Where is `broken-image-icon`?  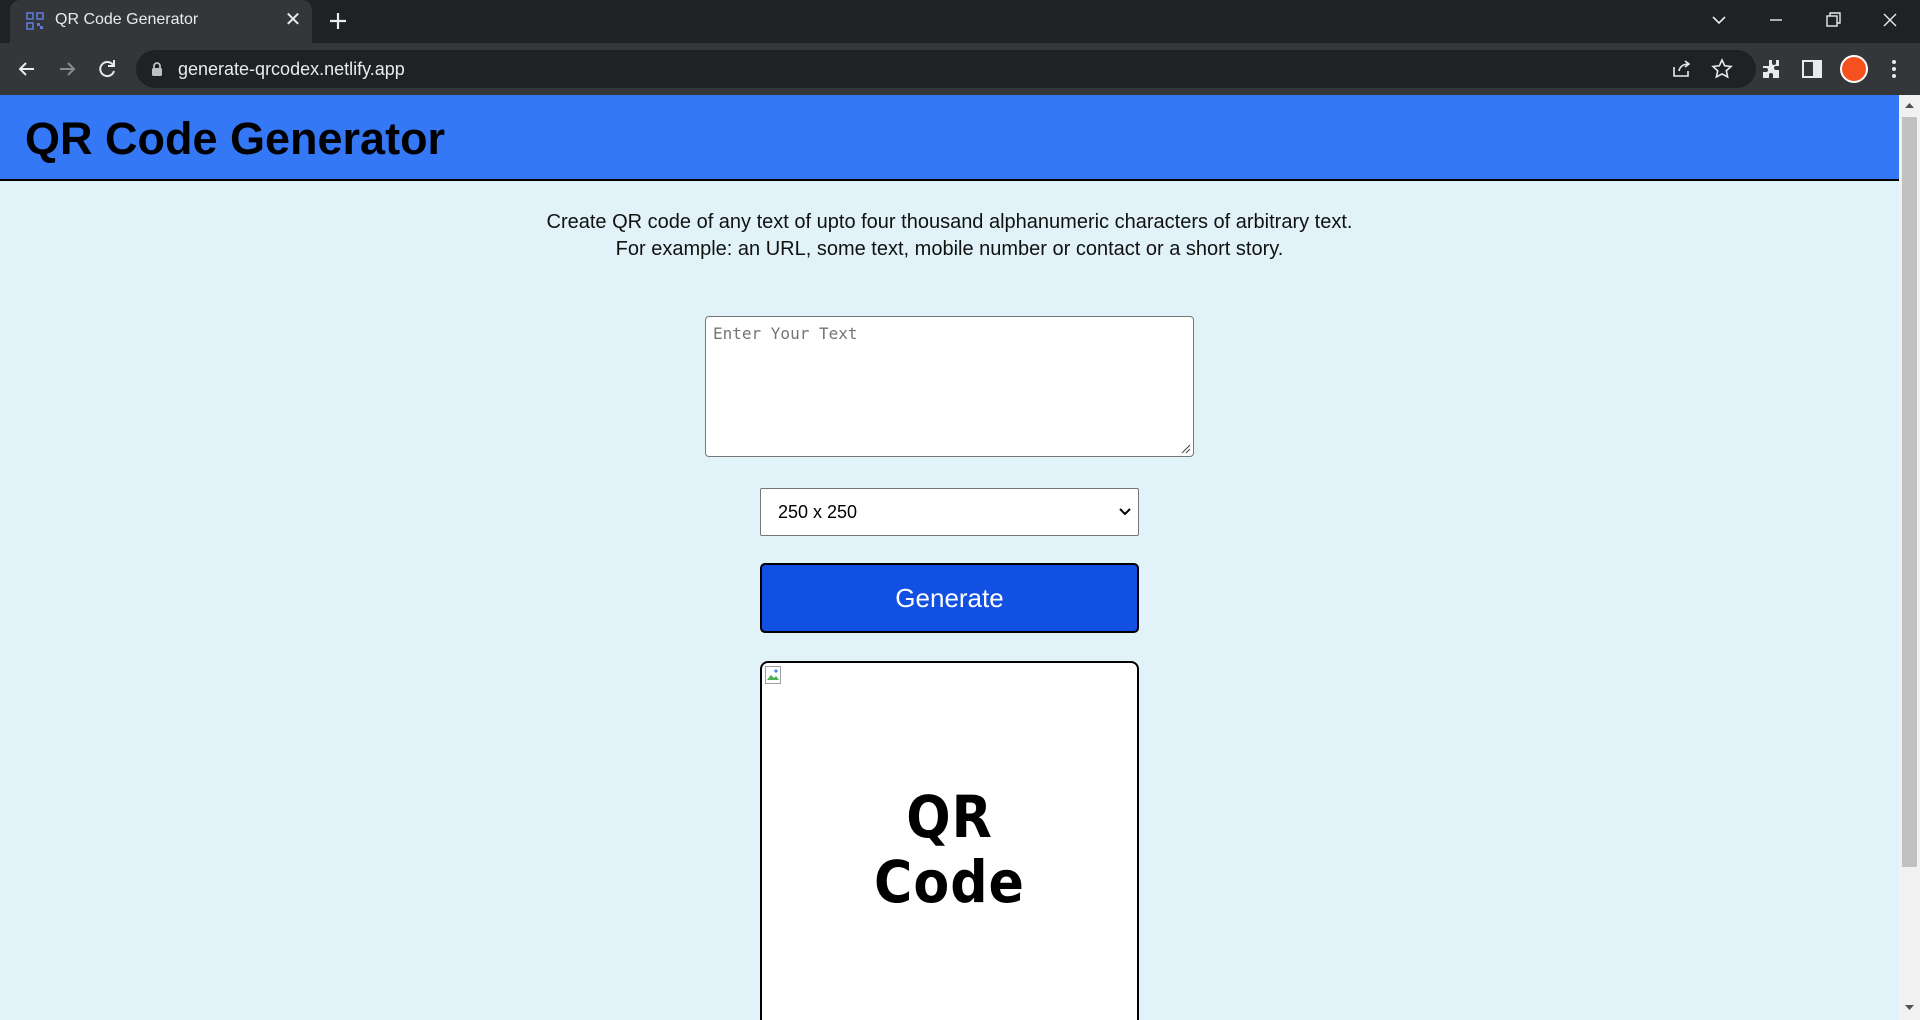 broken-image-icon is located at coordinates (773, 675).